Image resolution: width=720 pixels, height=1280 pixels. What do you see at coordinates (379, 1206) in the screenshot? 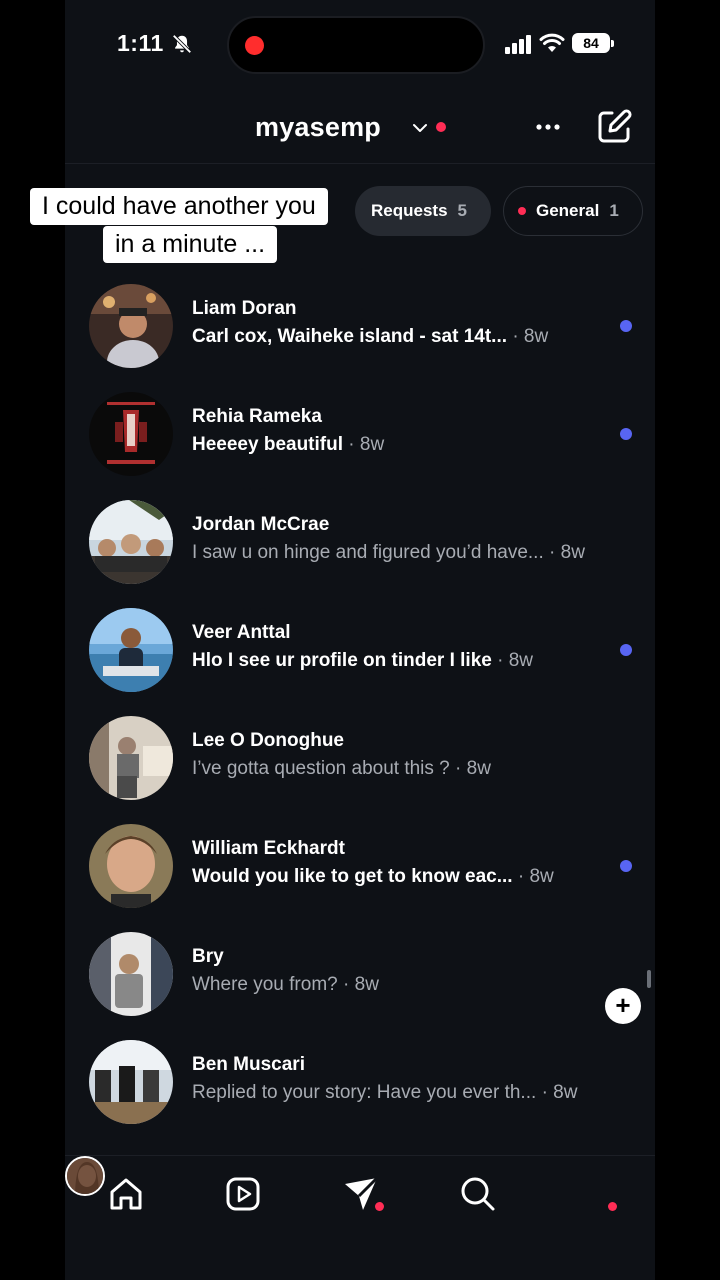
I see `messages-badge-dot` at bounding box center [379, 1206].